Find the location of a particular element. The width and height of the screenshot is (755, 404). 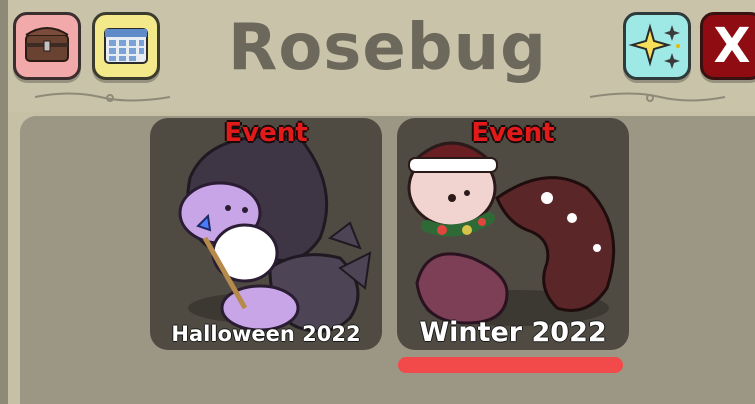

calendar-button is located at coordinates (126, 46).